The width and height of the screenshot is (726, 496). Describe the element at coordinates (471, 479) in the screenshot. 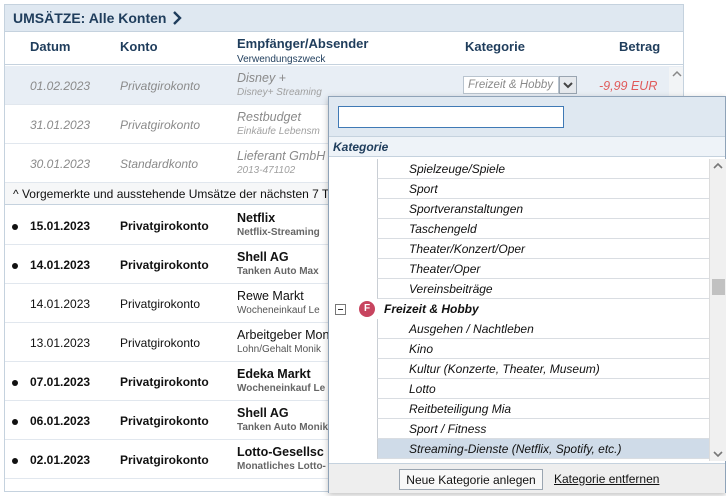

I see `new-category-button: Neue Kategorie anlegen` at that location.